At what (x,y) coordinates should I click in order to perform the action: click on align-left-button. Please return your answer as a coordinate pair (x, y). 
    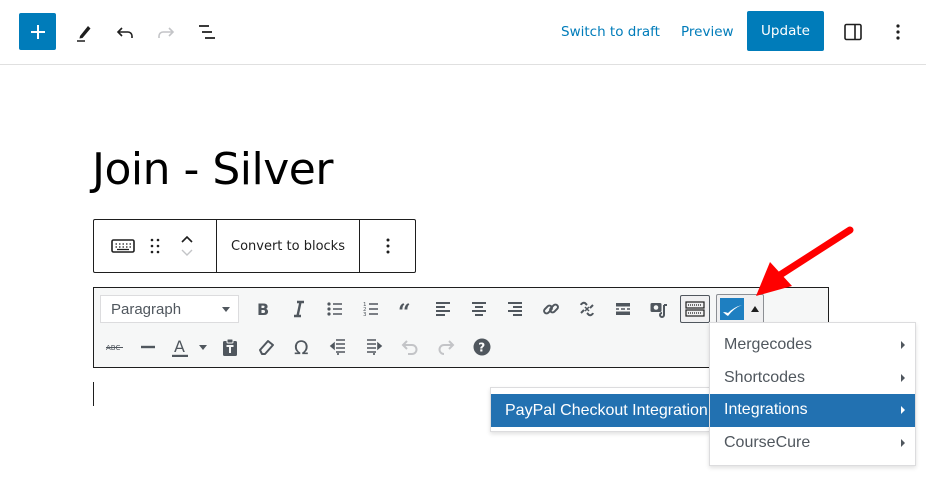
    Looking at the image, I should click on (443, 309).